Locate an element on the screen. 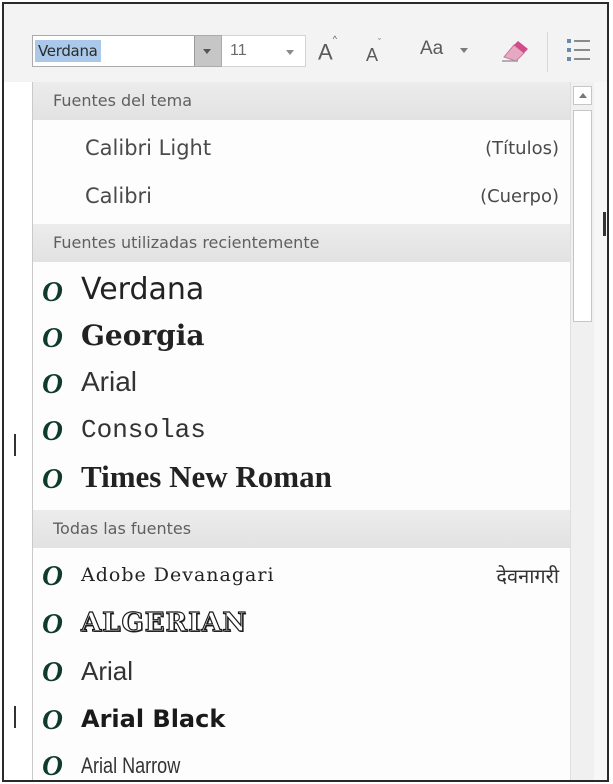 The width and height of the screenshot is (613, 784). edge-mark is located at coordinates (604, 224).